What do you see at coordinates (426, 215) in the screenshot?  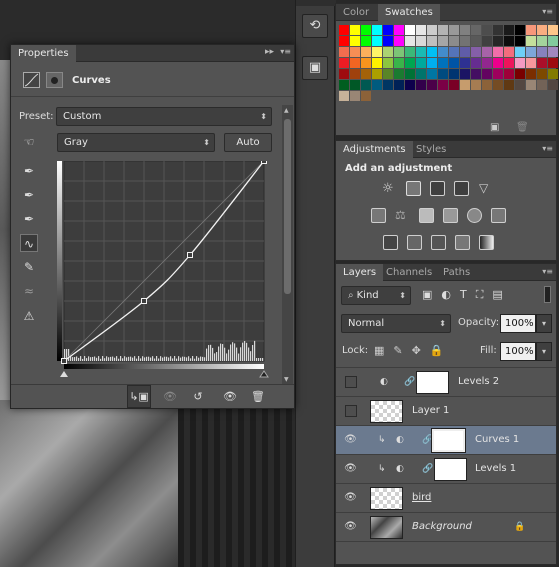 I see `black-white-icon` at bounding box center [426, 215].